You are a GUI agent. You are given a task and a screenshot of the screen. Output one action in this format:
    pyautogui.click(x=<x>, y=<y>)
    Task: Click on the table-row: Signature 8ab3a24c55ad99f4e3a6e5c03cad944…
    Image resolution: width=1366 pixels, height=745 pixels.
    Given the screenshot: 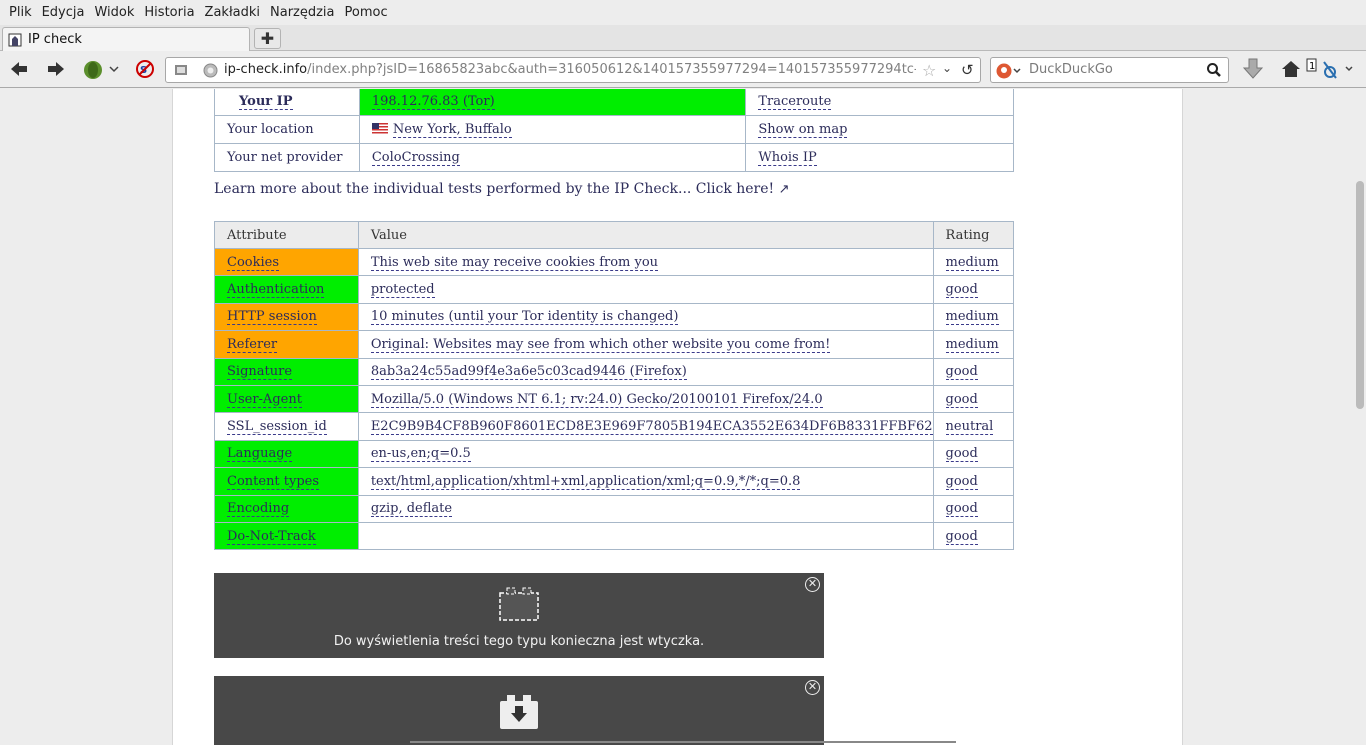 What is the action you would take?
    pyautogui.click(x=614, y=371)
    